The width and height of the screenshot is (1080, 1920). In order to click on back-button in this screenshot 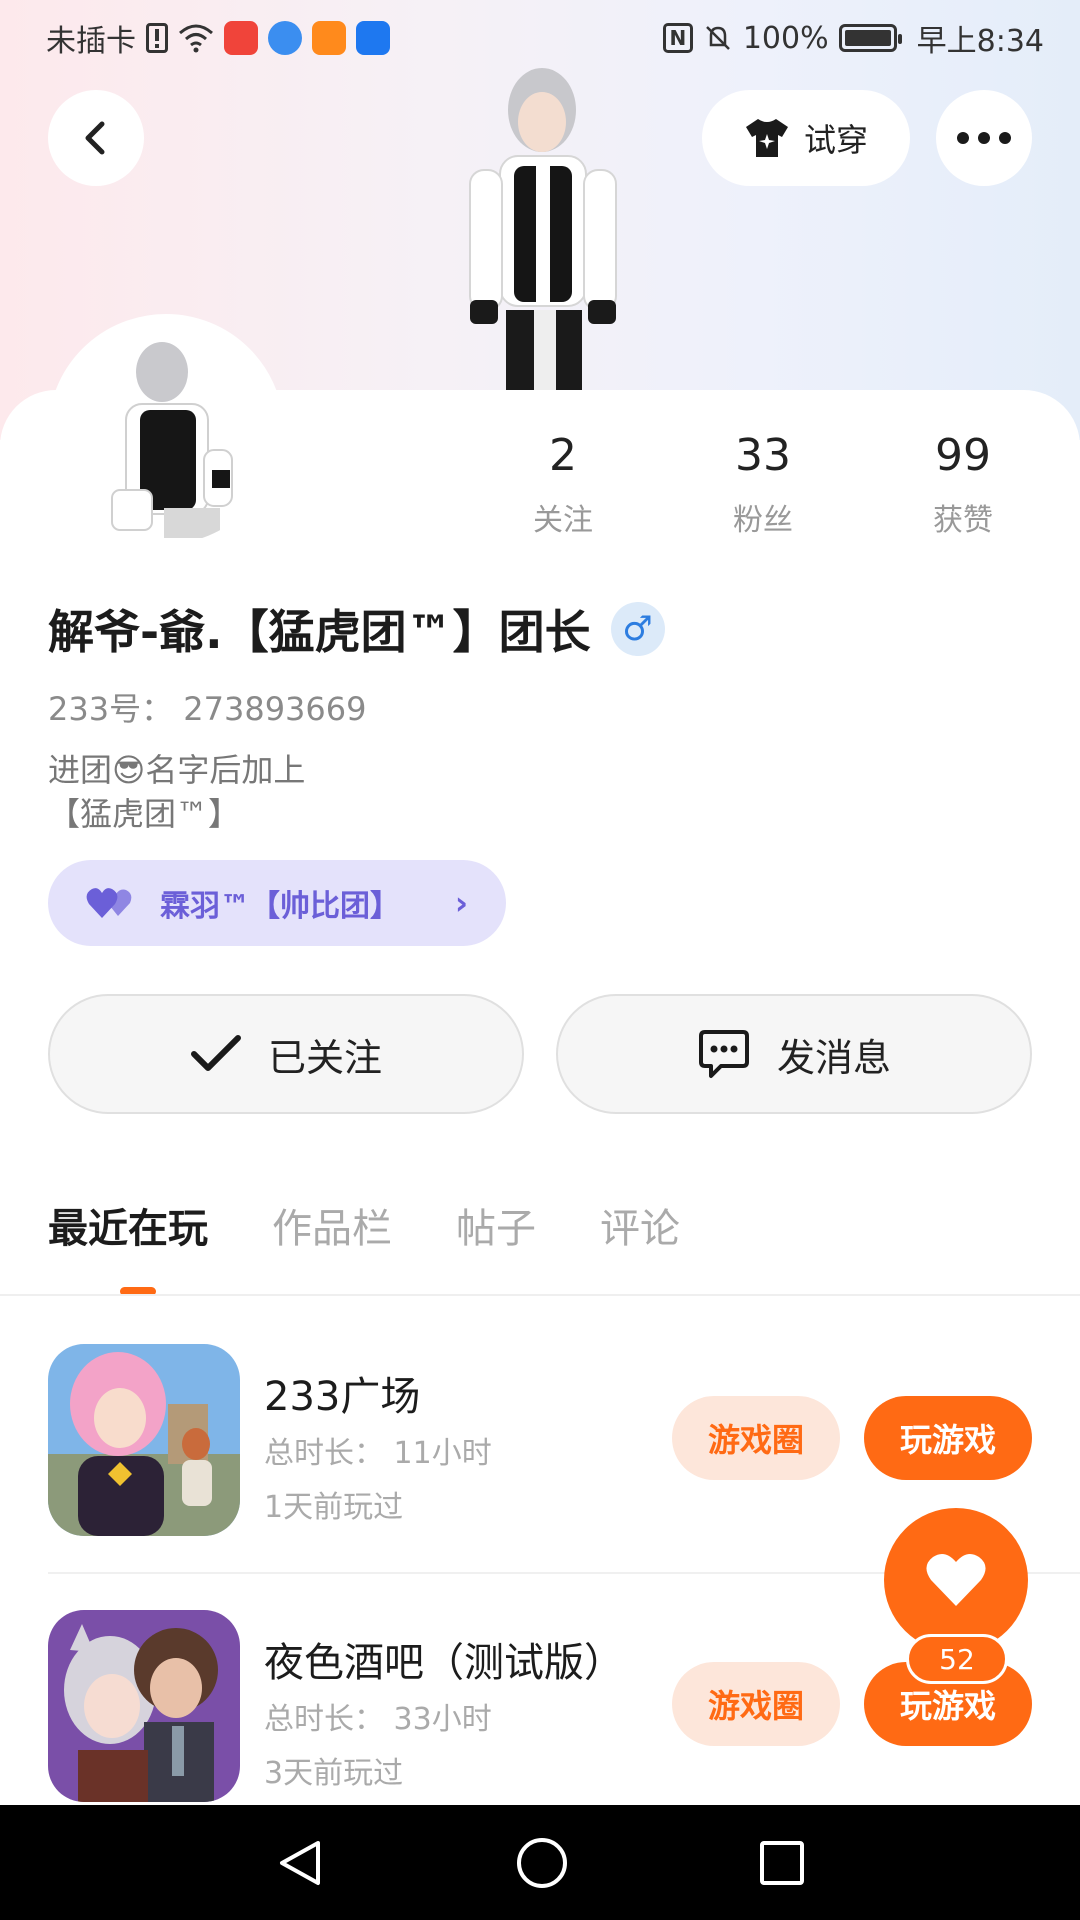, I will do `click(96, 138)`.